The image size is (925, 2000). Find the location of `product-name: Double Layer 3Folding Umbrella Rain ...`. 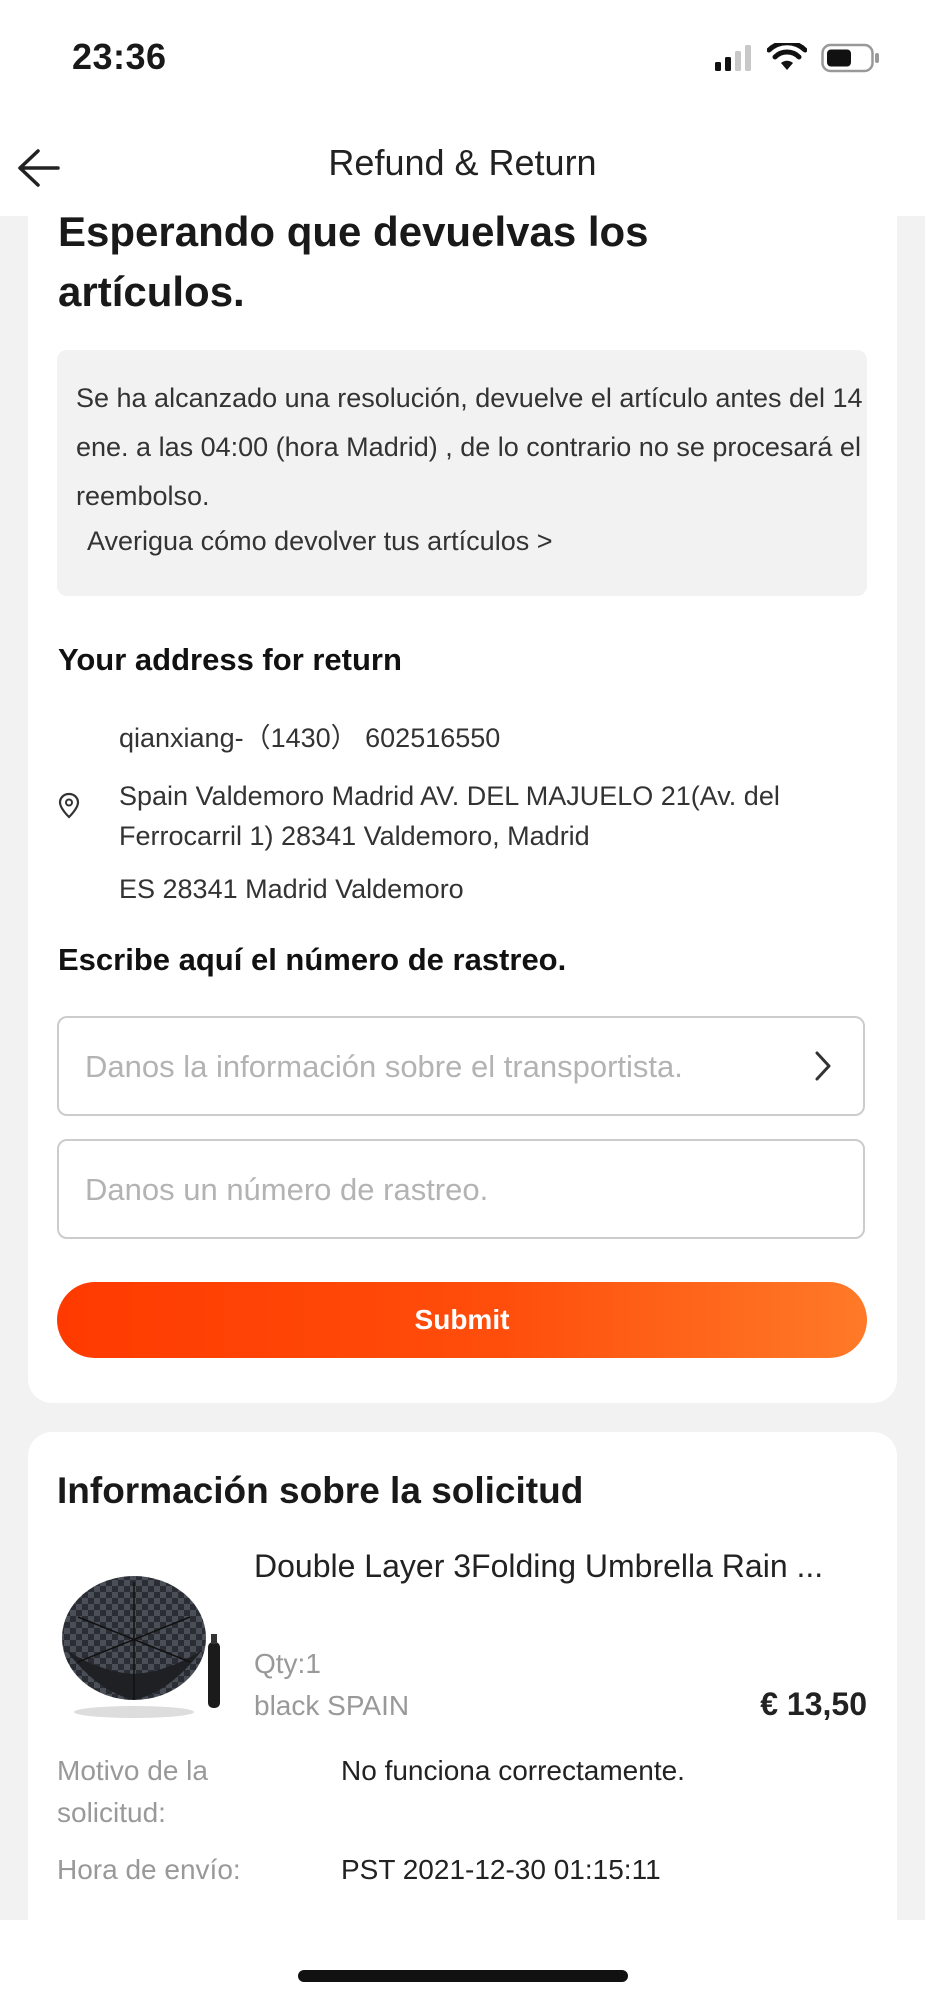

product-name: Double Layer 3Folding Umbrella Rain ... is located at coordinates (559, 1566).